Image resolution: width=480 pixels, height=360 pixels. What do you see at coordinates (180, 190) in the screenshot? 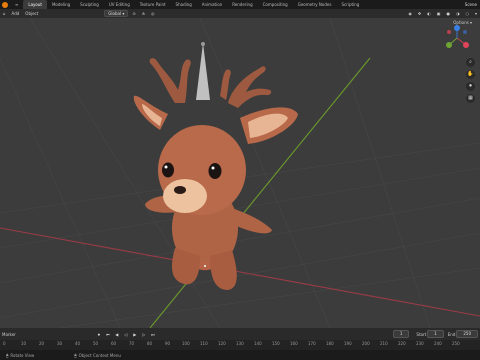
I see `deer-nose` at bounding box center [180, 190].